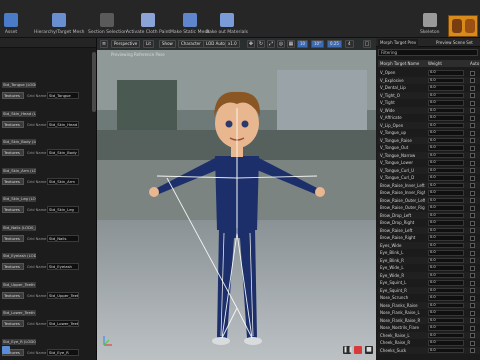 This screenshot has width=480, height=360. I want to click on morph-target-row: V_Dental_Lip 0.0, so click(429, 88).